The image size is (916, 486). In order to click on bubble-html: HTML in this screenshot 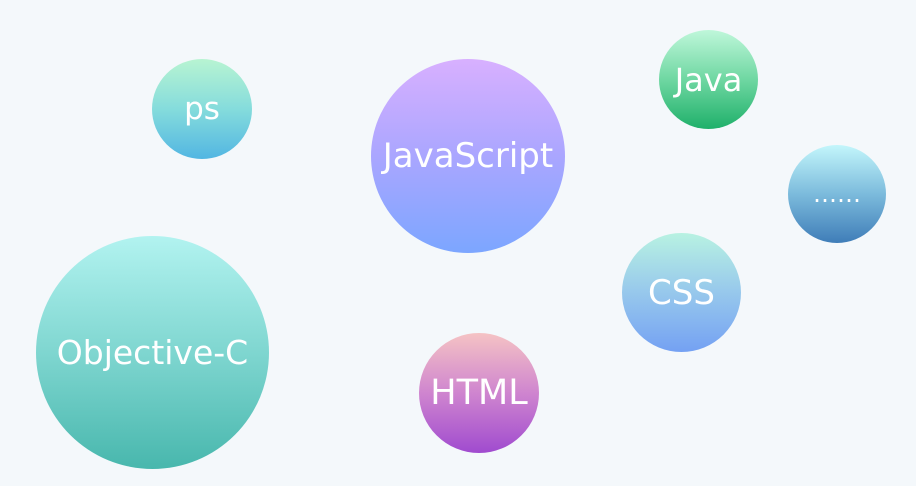, I will do `click(479, 393)`.